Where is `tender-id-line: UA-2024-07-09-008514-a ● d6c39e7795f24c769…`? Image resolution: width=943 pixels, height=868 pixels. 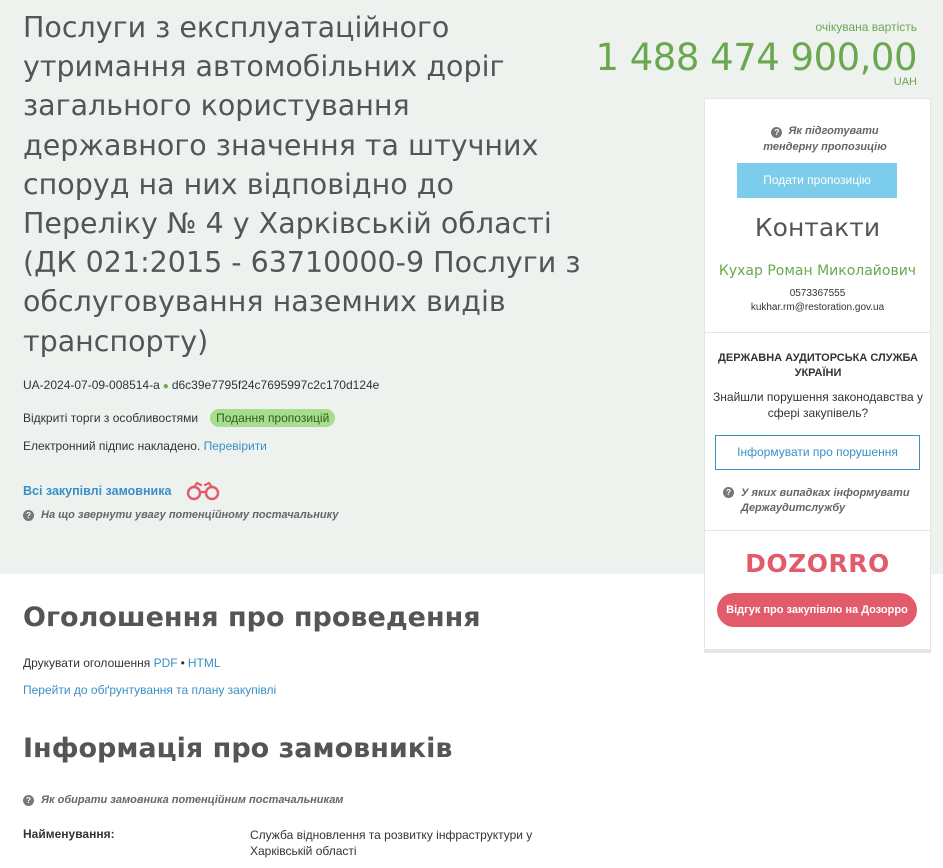
tender-id-line: UA-2024-07-09-008514-a ● d6c39e7795f24c769… is located at coordinates (201, 385).